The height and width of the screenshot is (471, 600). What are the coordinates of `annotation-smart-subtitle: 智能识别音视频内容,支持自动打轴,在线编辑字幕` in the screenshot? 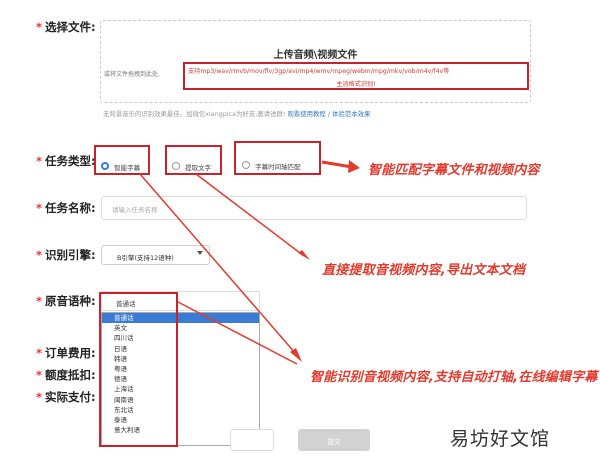 It's located at (454, 377).